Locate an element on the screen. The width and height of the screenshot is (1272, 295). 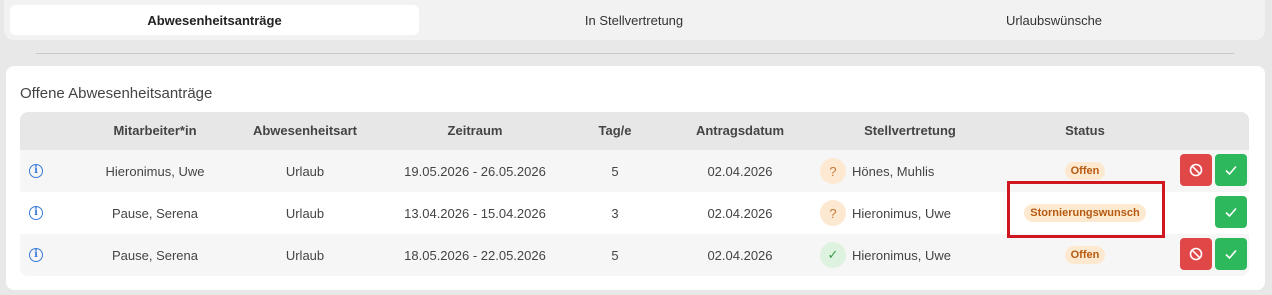
tab-urlaubswuensche: Urlaubswünsche is located at coordinates (1054, 20).